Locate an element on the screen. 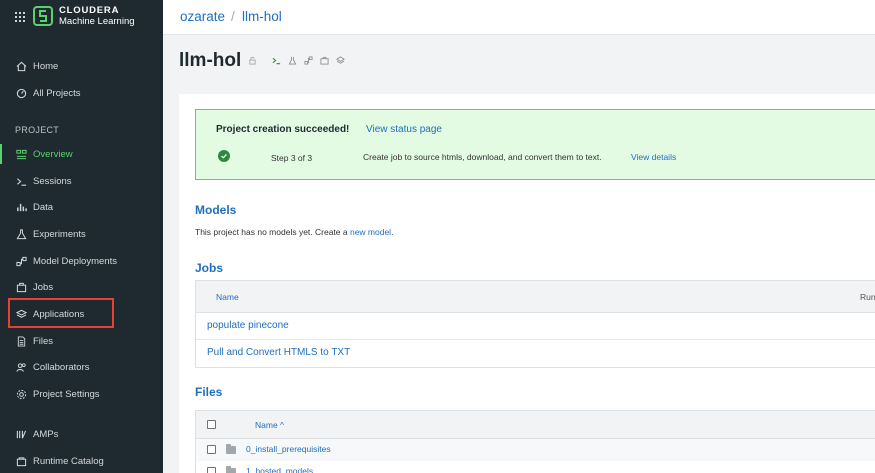 Image resolution: width=875 pixels, height=473 pixels. file-icon is located at coordinates (21, 341).